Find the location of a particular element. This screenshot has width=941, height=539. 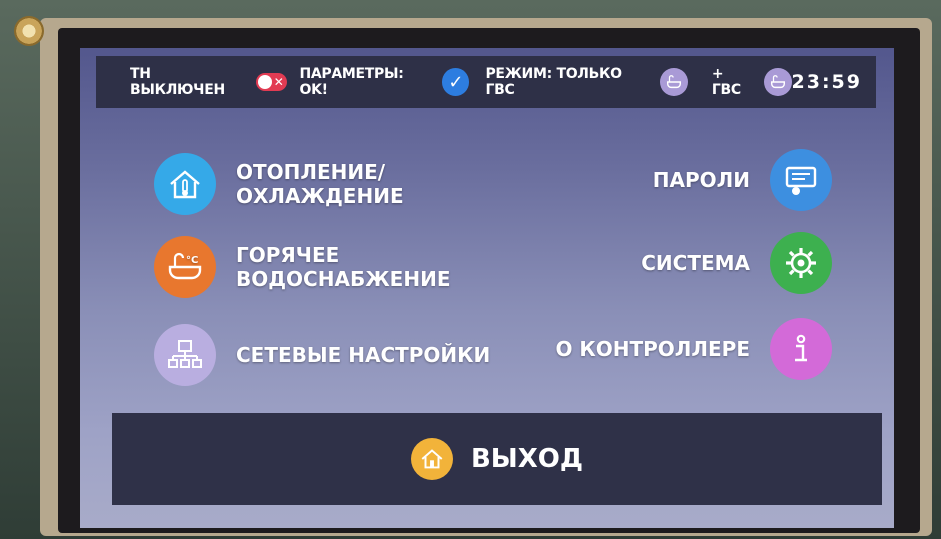

heat-pump-status-text: ТН ВЫКЛЮЧЕН is located at coordinates (177, 82).